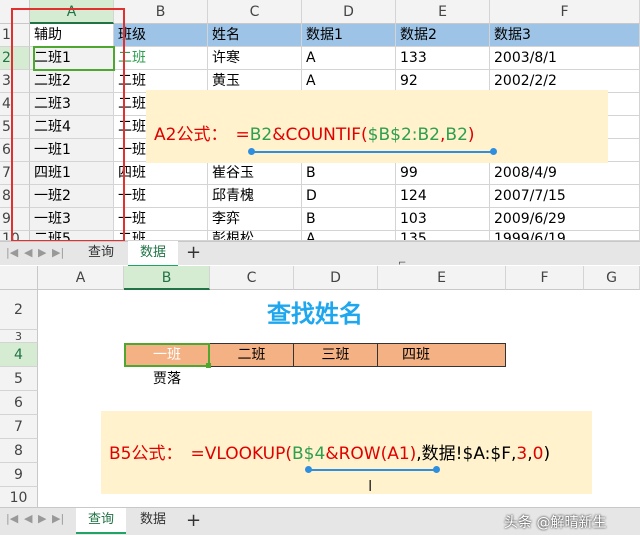 This screenshot has height=535, width=640. Describe the element at coordinates (255, 35) in the screenshot. I see `header-cell-name: 姓名` at that location.